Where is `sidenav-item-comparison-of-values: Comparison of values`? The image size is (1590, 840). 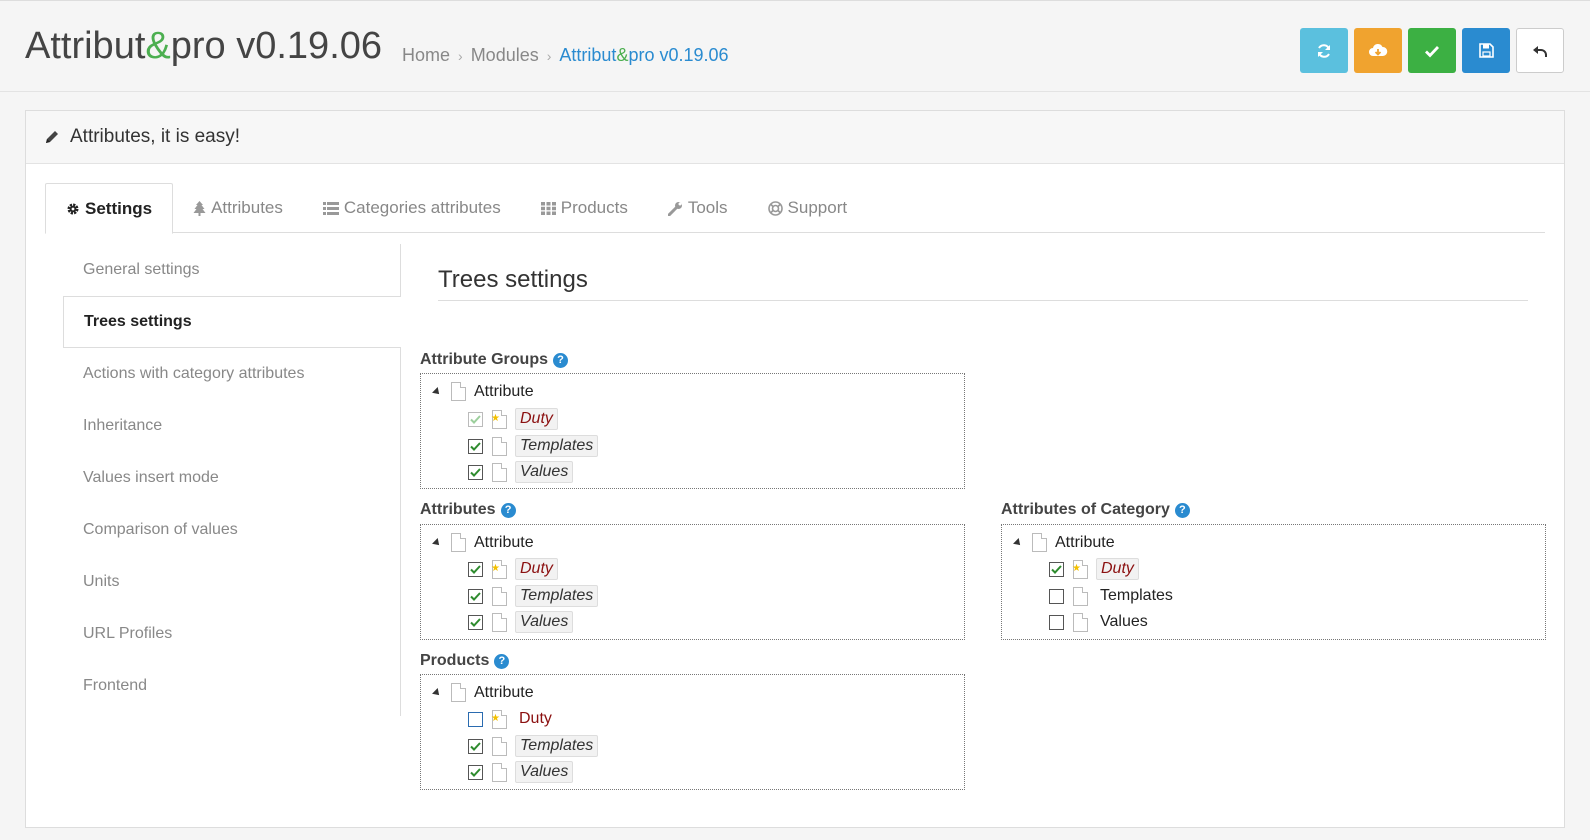
sidenav-item-comparison-of-values: Comparison of values is located at coordinates (231, 530).